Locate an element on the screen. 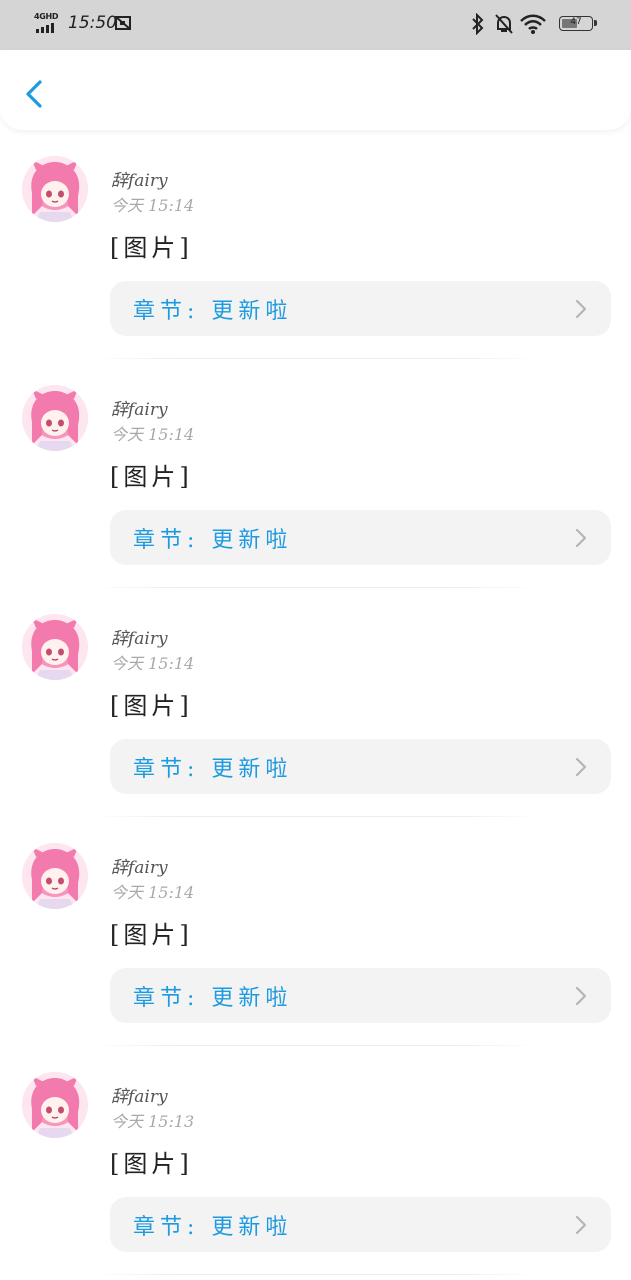  back-arrow-icon is located at coordinates (34, 94).